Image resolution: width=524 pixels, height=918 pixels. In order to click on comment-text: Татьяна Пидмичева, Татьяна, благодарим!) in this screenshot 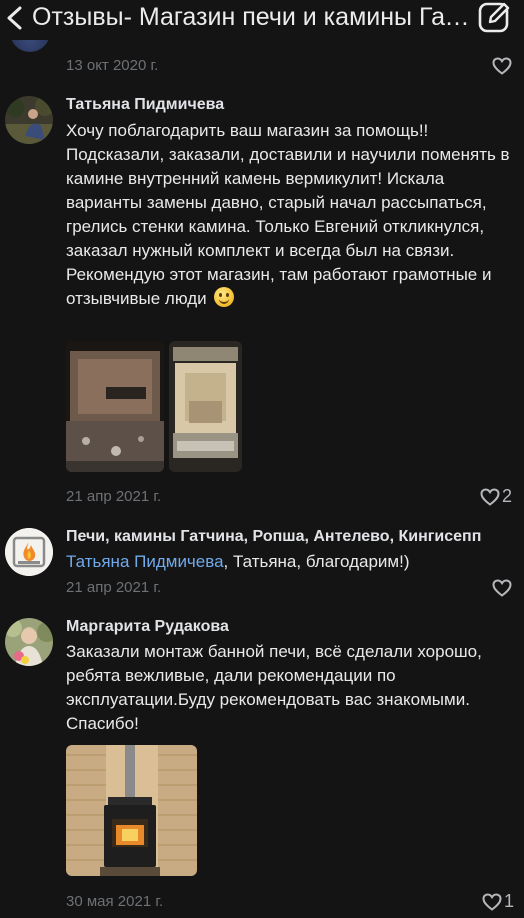, I will do `click(291, 562)`.